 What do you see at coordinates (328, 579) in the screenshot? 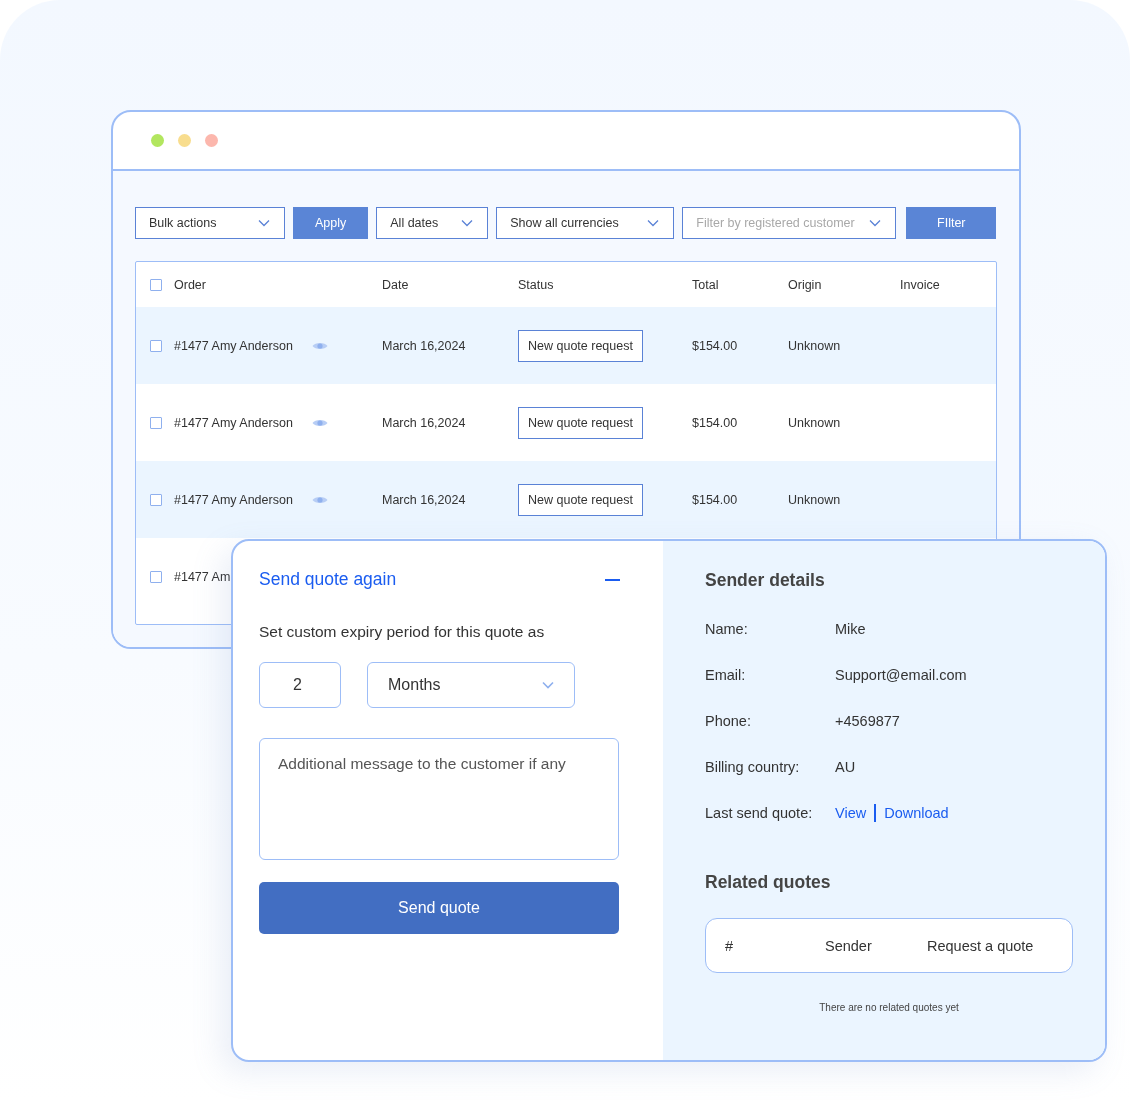
I see `dialog-title: Send quote again` at bounding box center [328, 579].